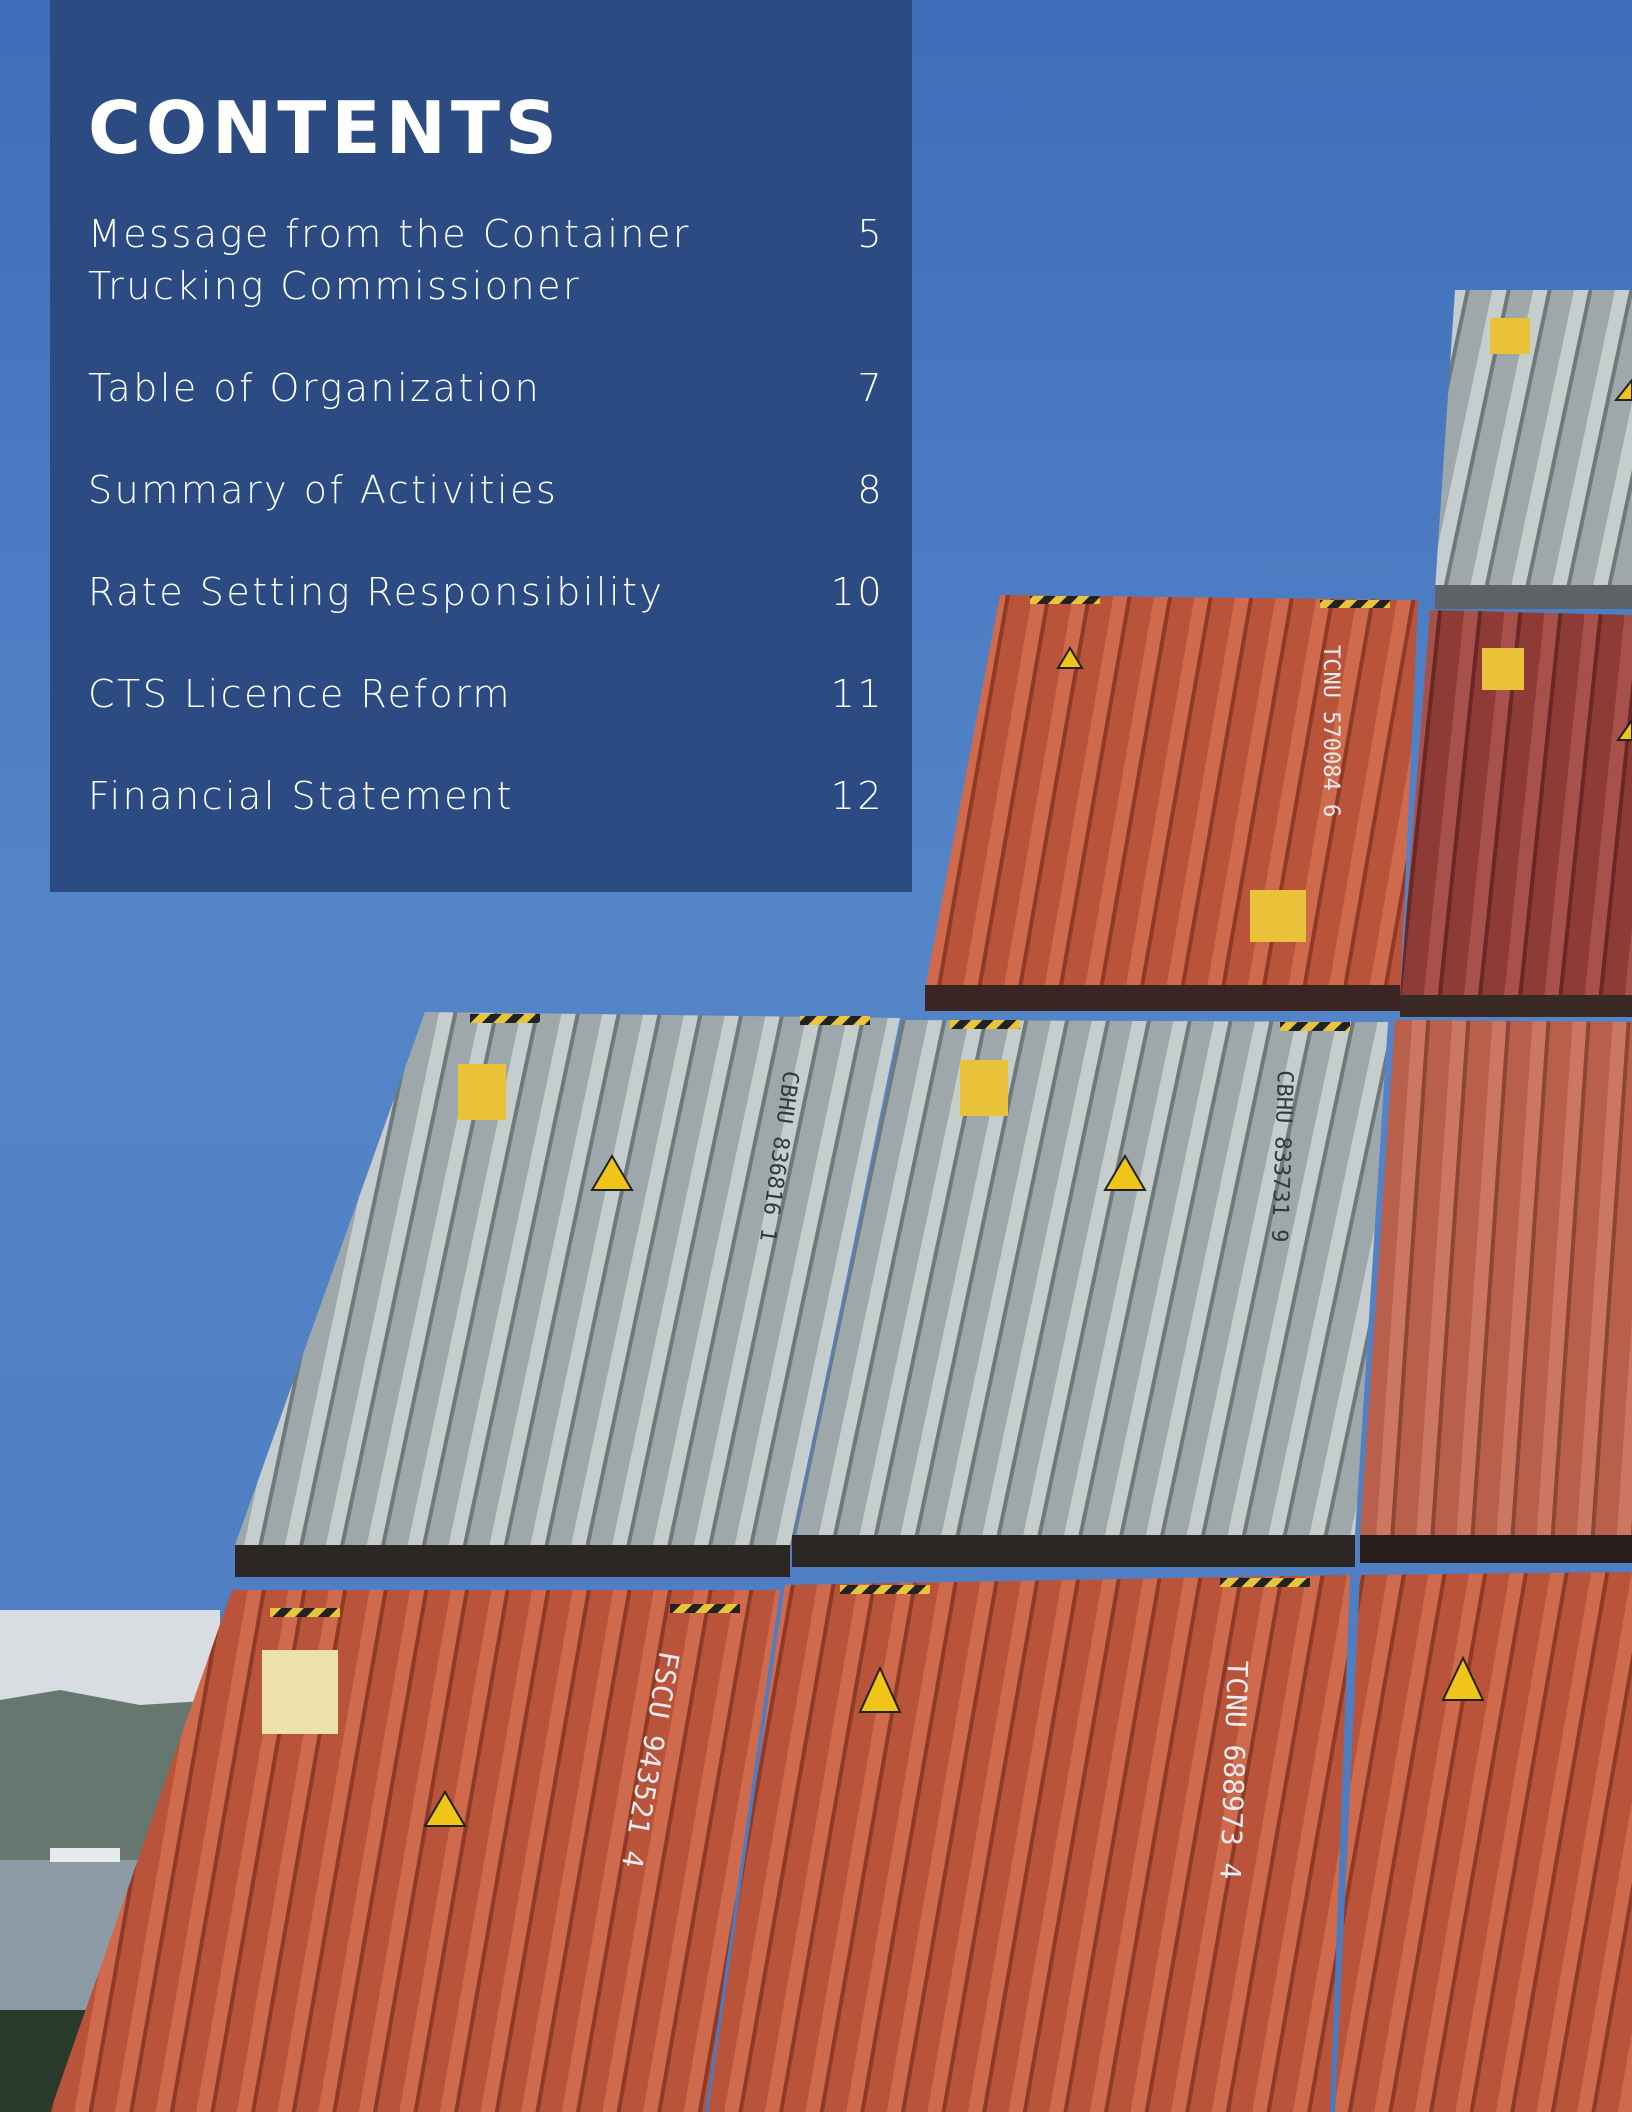 The image size is (1632, 2112). I want to click on toc-entry-summary-of-activities: Summary of Activities 8, so click(488, 490).